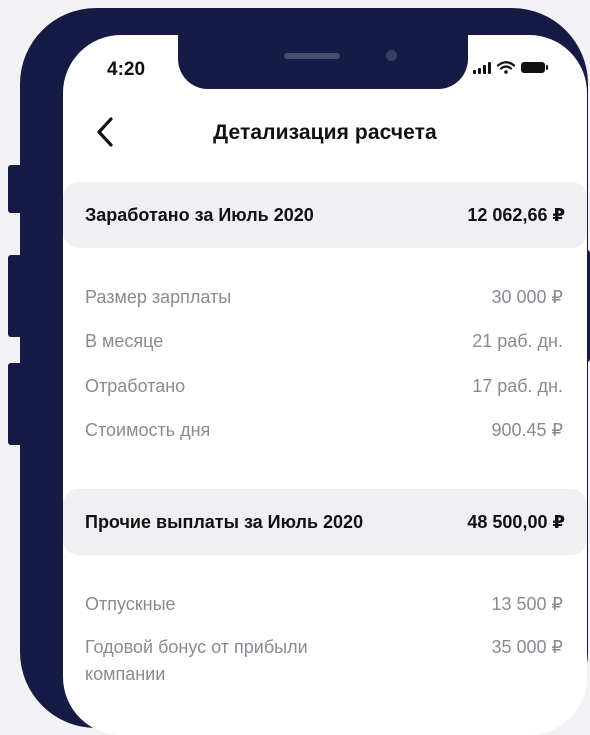 Image resolution: width=590 pixels, height=735 pixels. Describe the element at coordinates (312, 56) in the screenshot. I see `speaker` at that location.